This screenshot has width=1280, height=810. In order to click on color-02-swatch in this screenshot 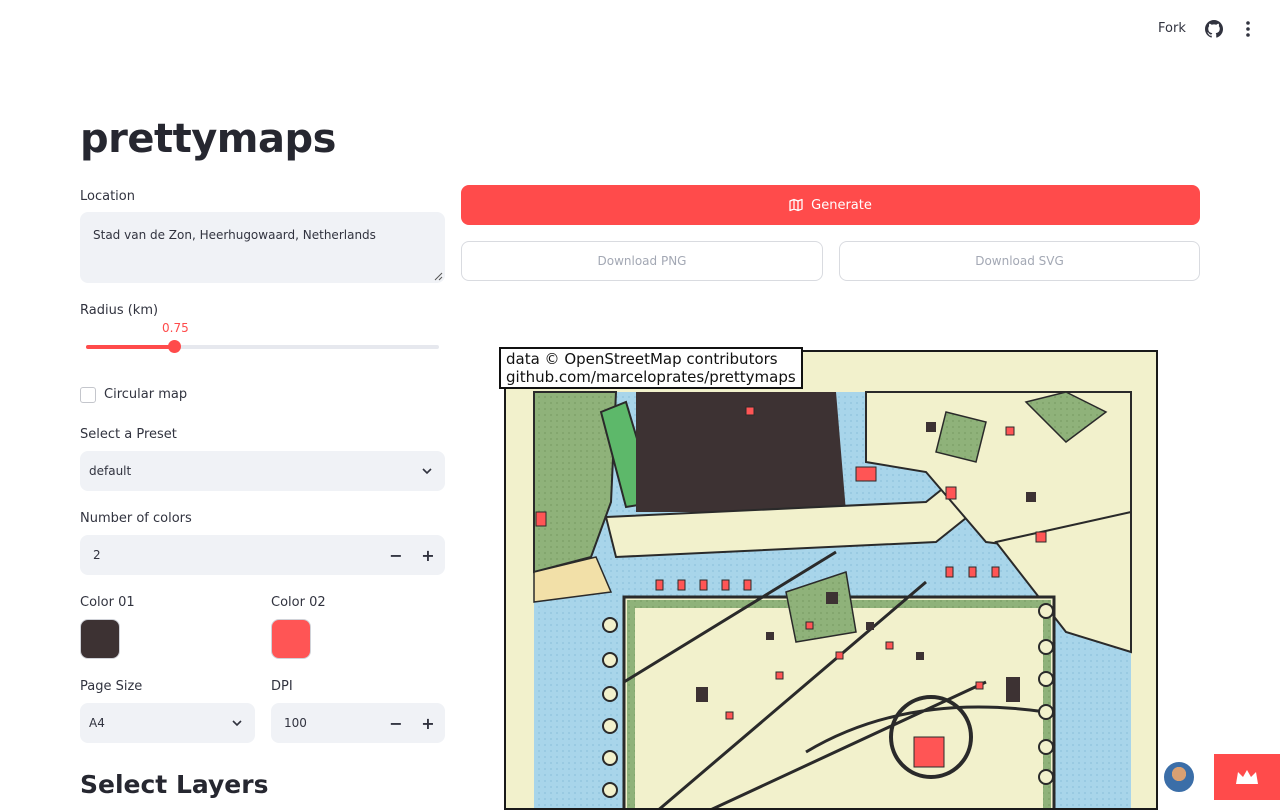, I will do `click(291, 639)`.